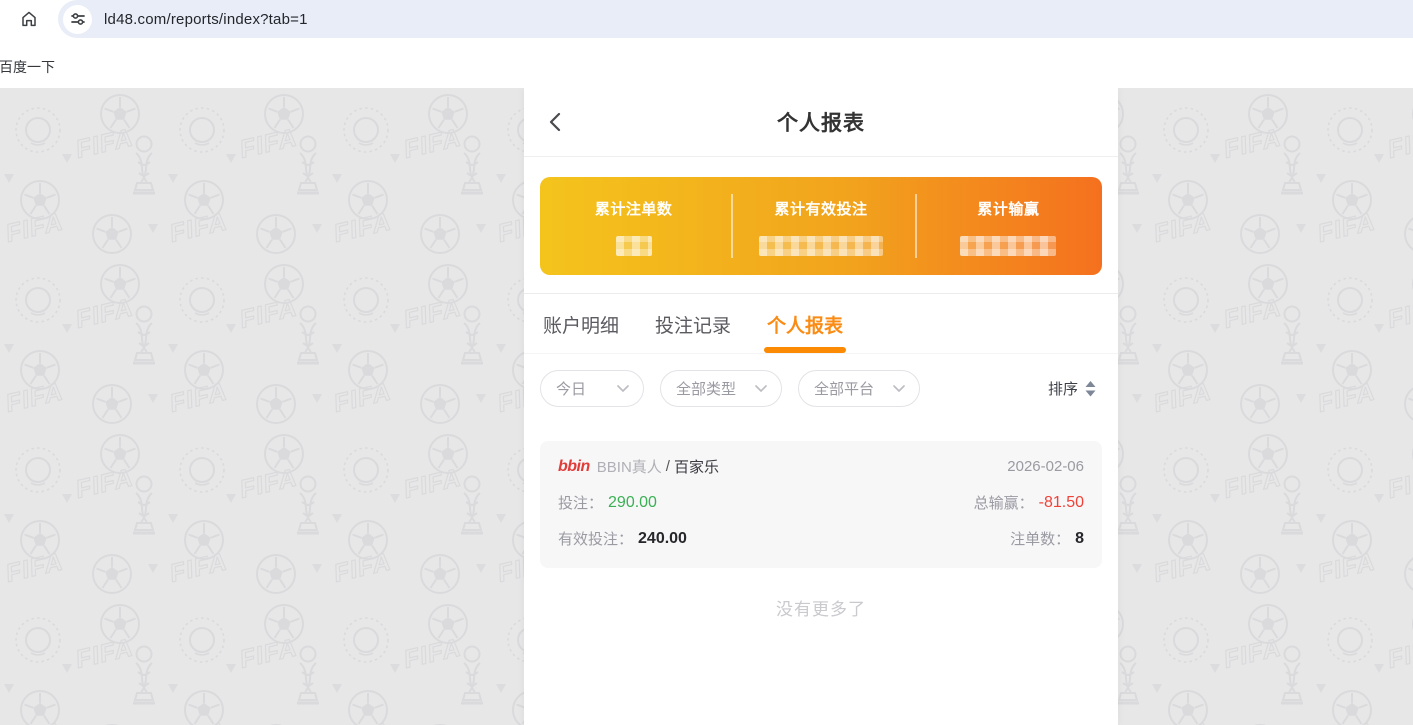 This screenshot has width=1413, height=725. I want to click on tab-account-details: 账户明细, so click(581, 332).